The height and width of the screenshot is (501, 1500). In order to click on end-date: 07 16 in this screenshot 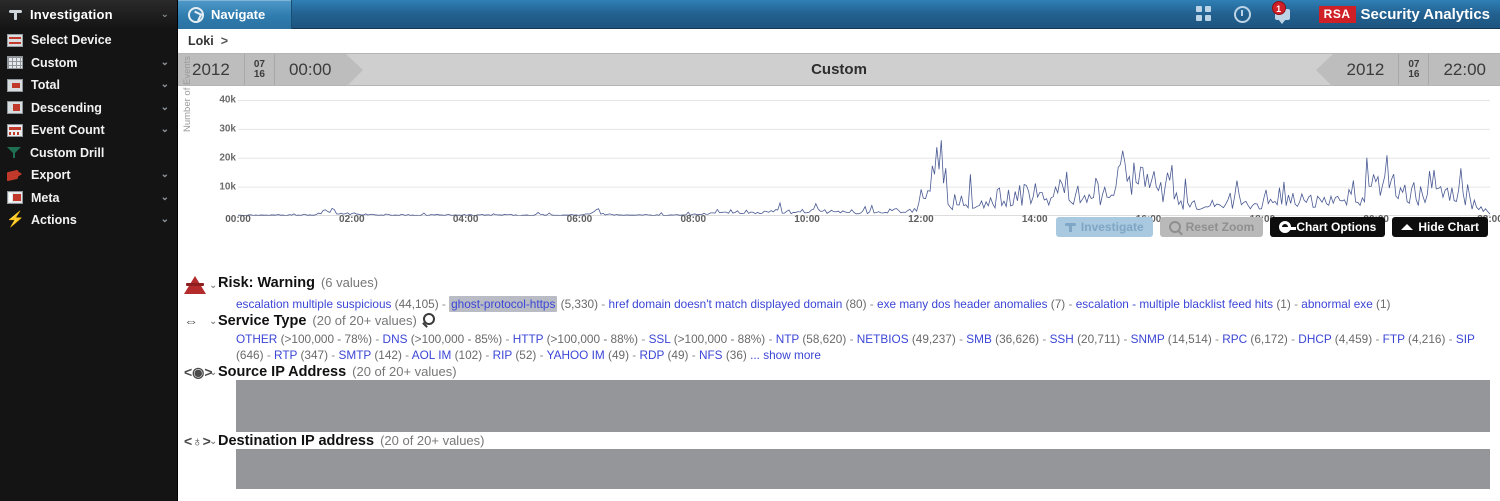, I will do `click(1414, 69)`.